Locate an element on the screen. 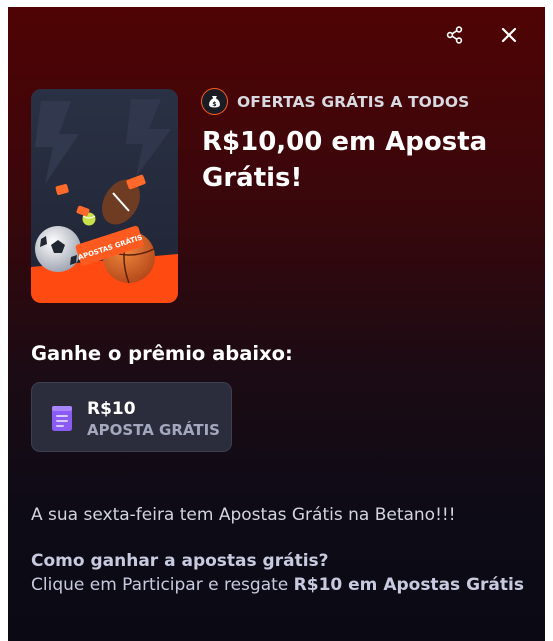 The width and height of the screenshot is (553, 641). offer-tag: $ OFERTAS GRÁTIS A TODOS is located at coordinates (335, 101).